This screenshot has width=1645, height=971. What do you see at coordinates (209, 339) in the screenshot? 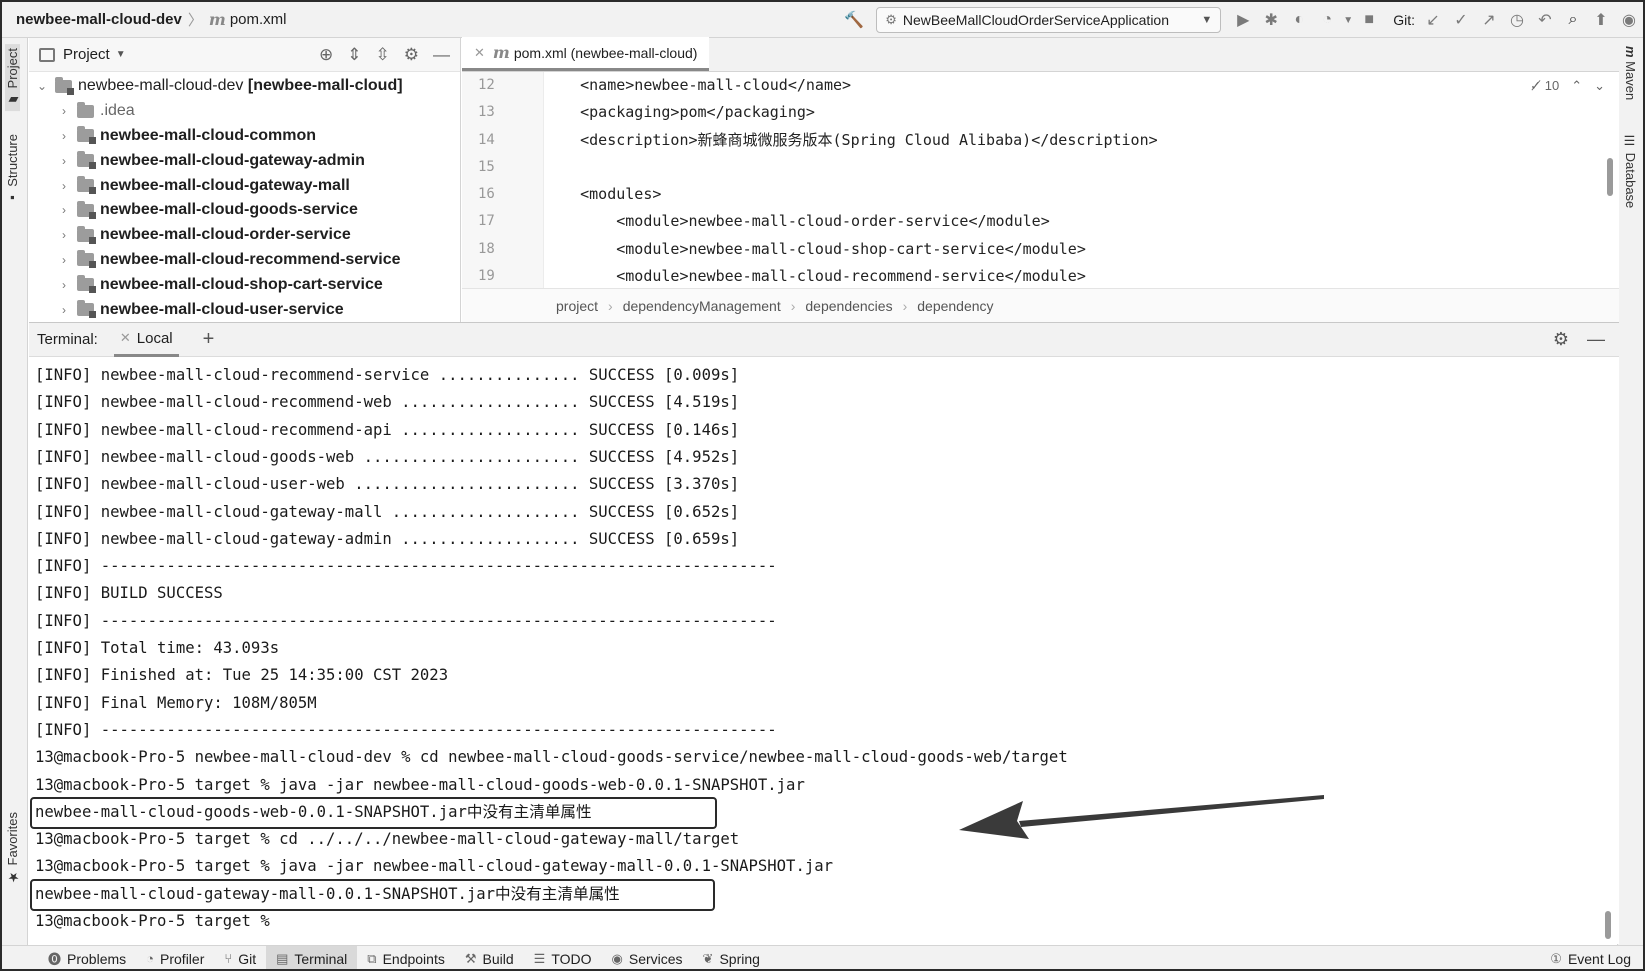
I see `new-tab-plus-icon: +` at bounding box center [209, 339].